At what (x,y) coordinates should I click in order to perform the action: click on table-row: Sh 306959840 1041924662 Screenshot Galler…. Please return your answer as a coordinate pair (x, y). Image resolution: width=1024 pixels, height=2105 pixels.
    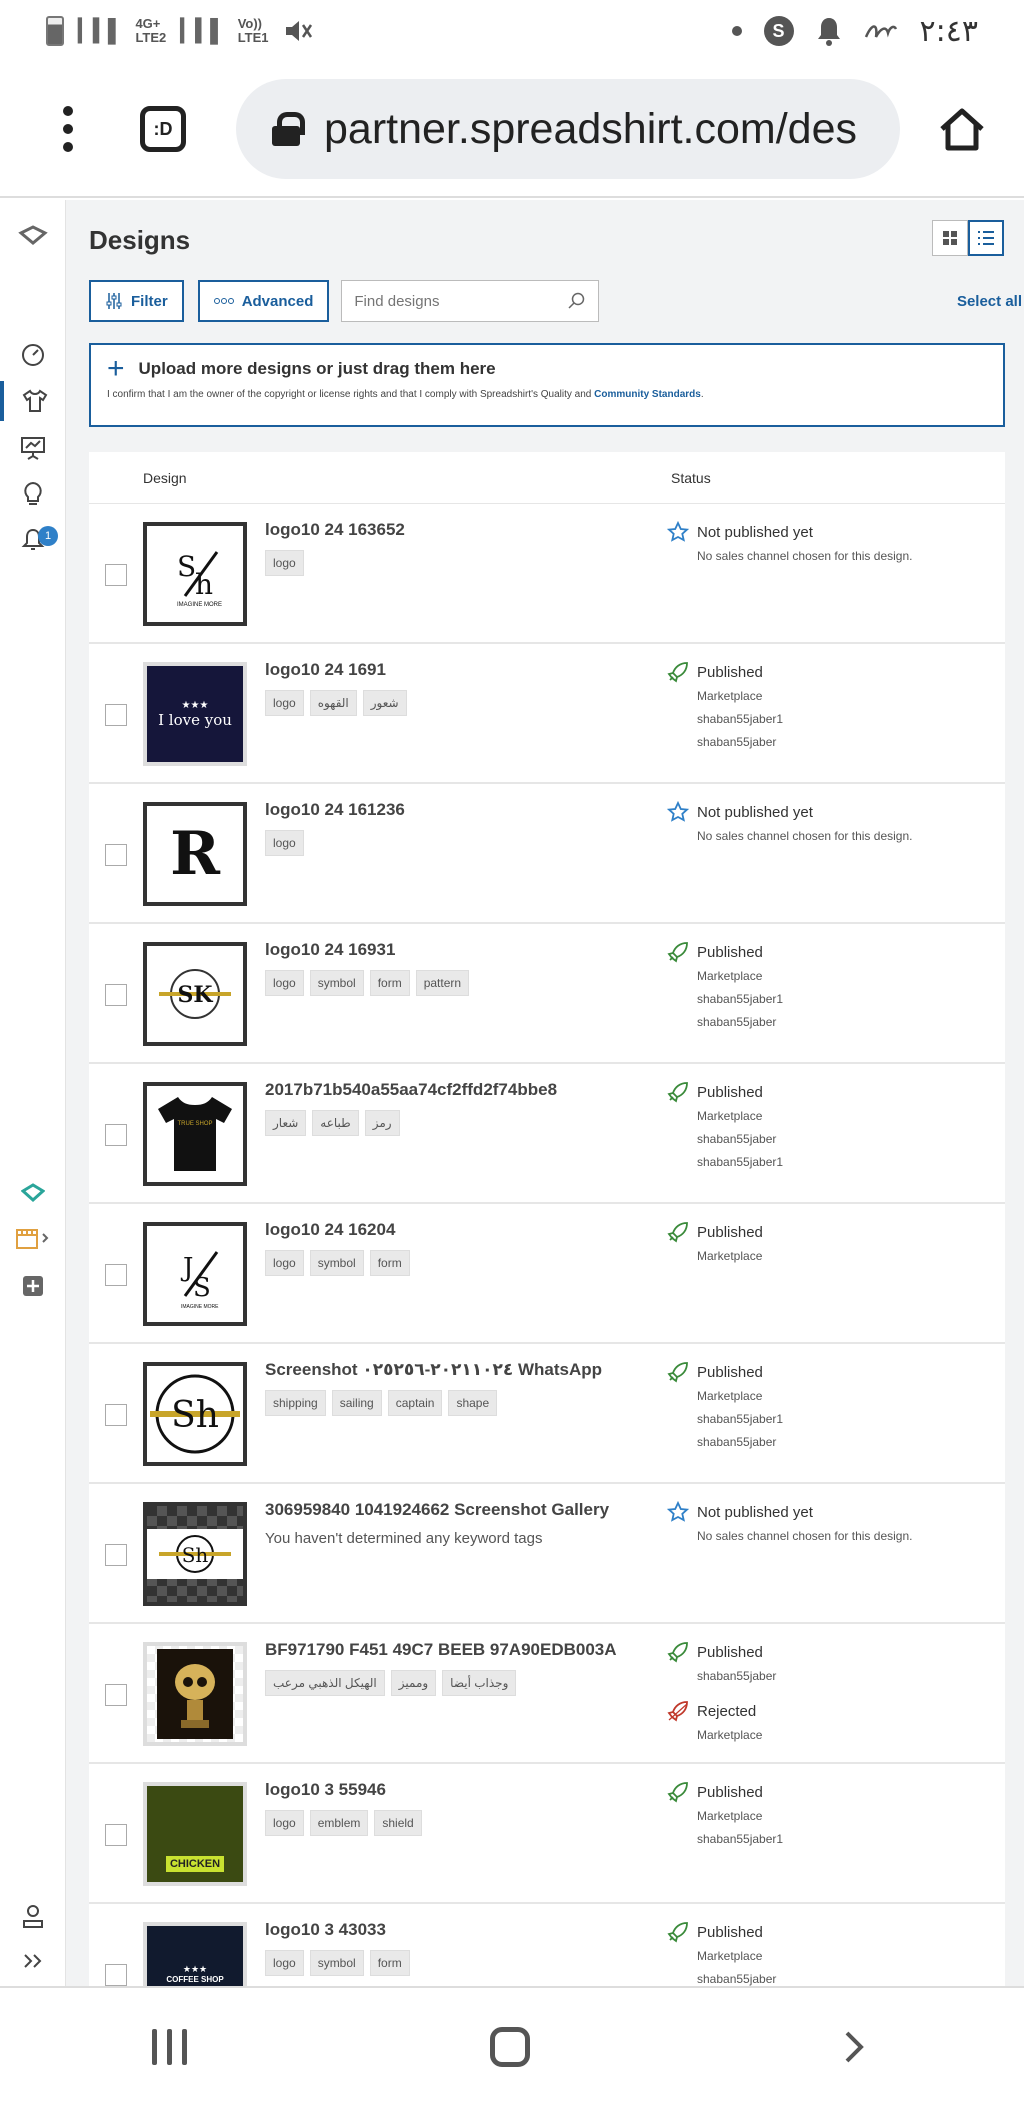
    Looking at the image, I should click on (547, 1554).